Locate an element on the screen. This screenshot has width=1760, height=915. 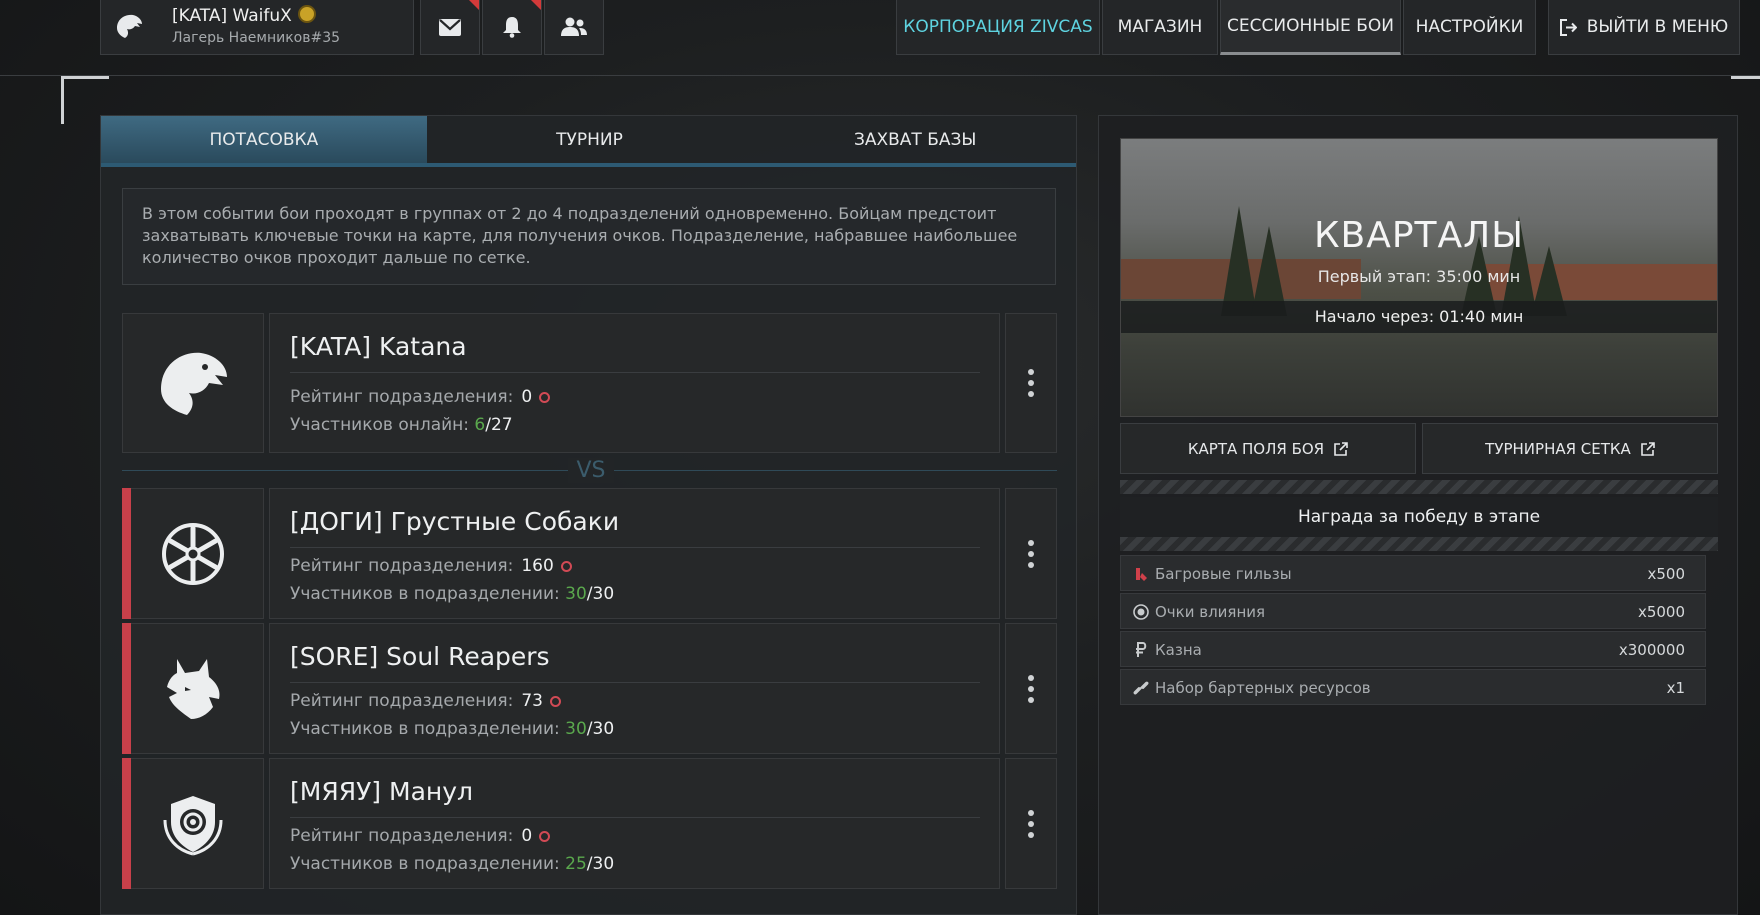
map-title: КВАРТАЛЫ is located at coordinates (1419, 235).